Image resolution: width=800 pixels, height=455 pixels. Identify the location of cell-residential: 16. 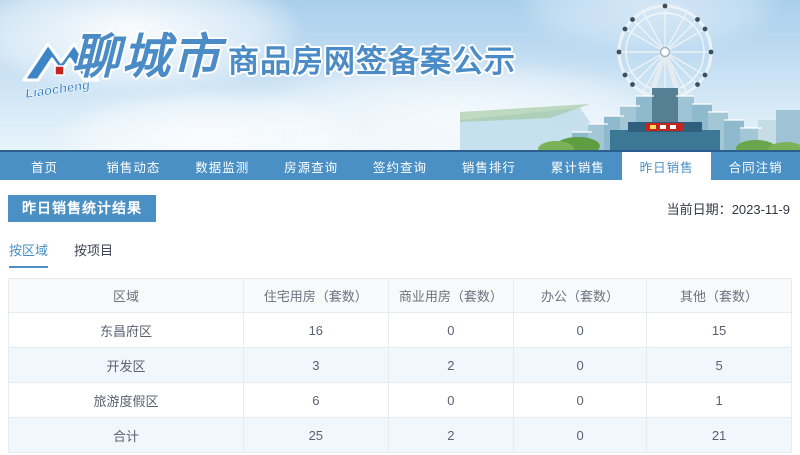
(315, 330).